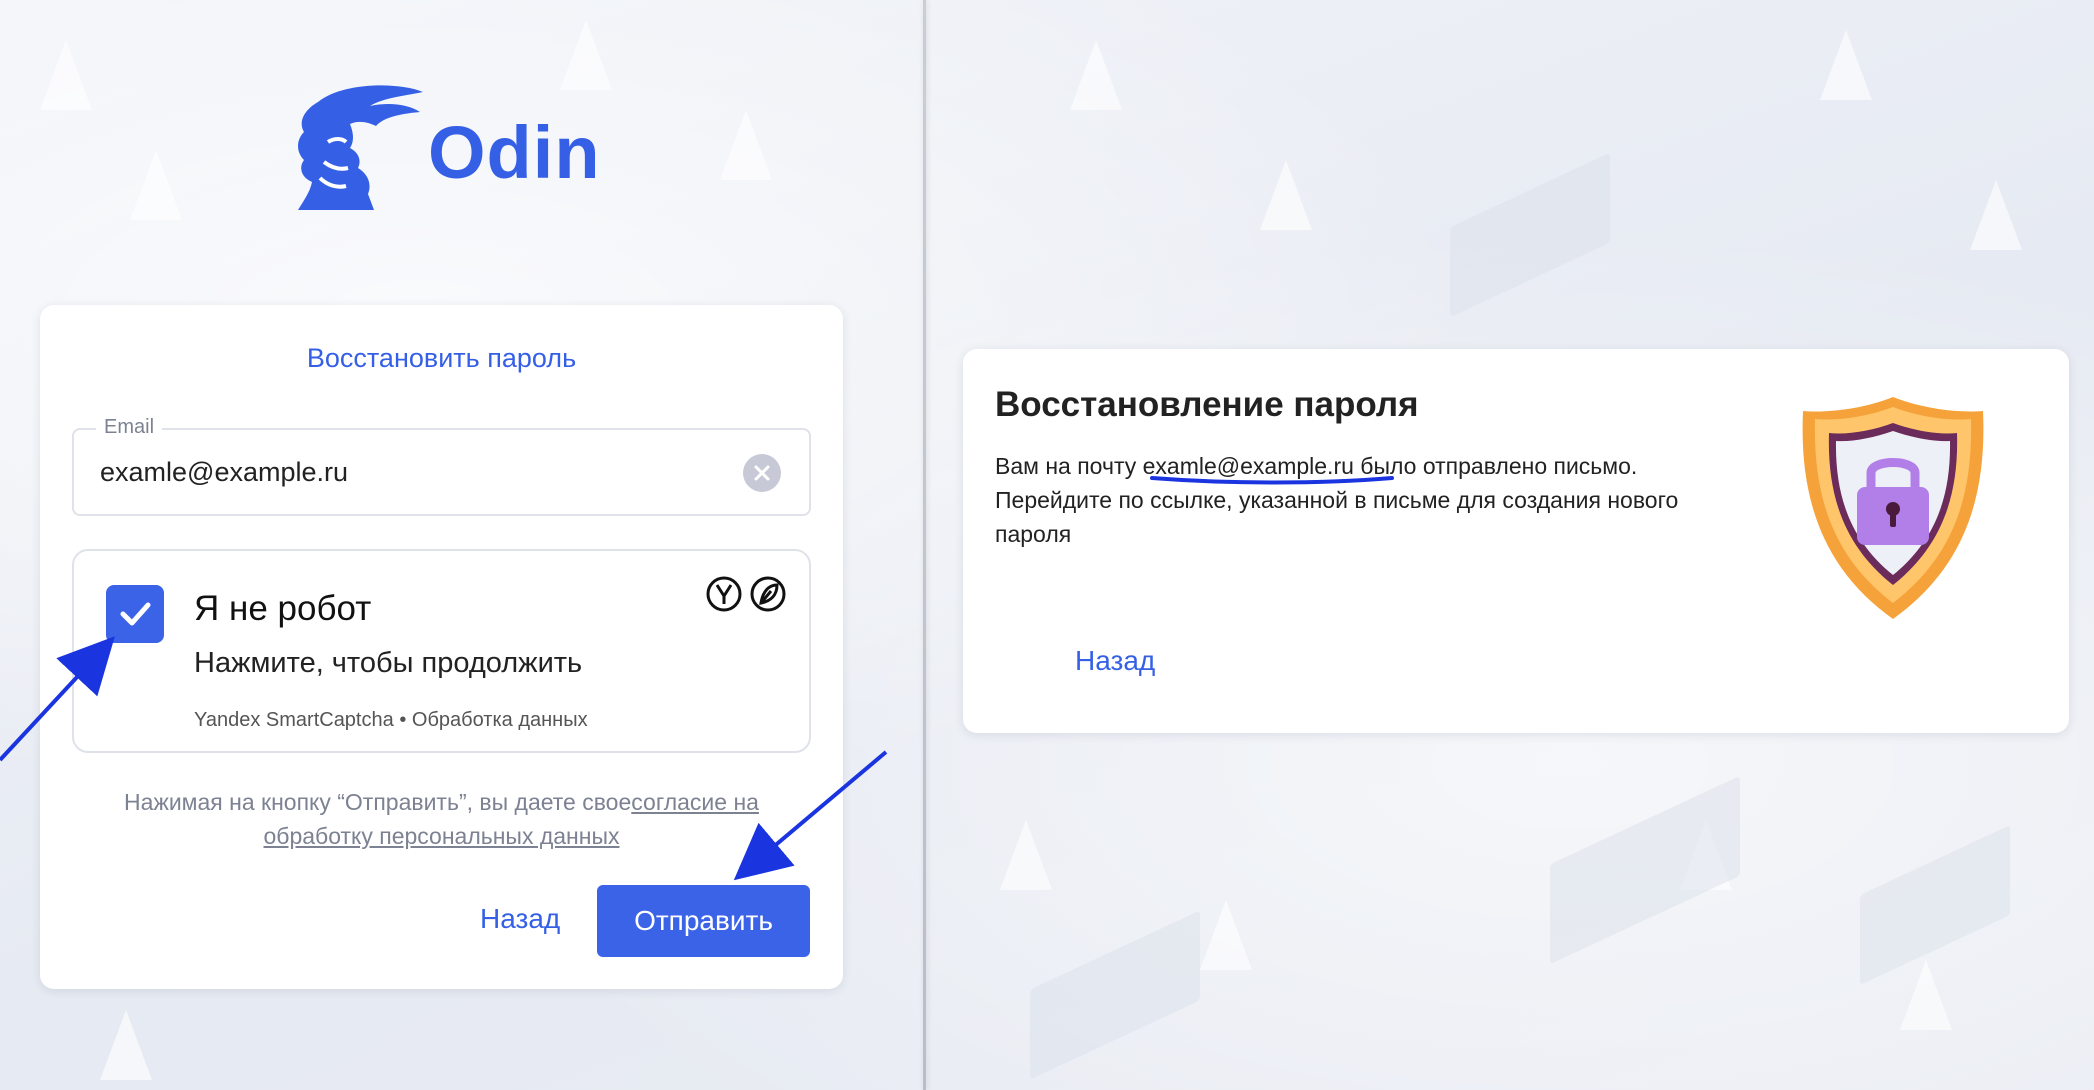  I want to click on panel-divider, so click(924, 545).